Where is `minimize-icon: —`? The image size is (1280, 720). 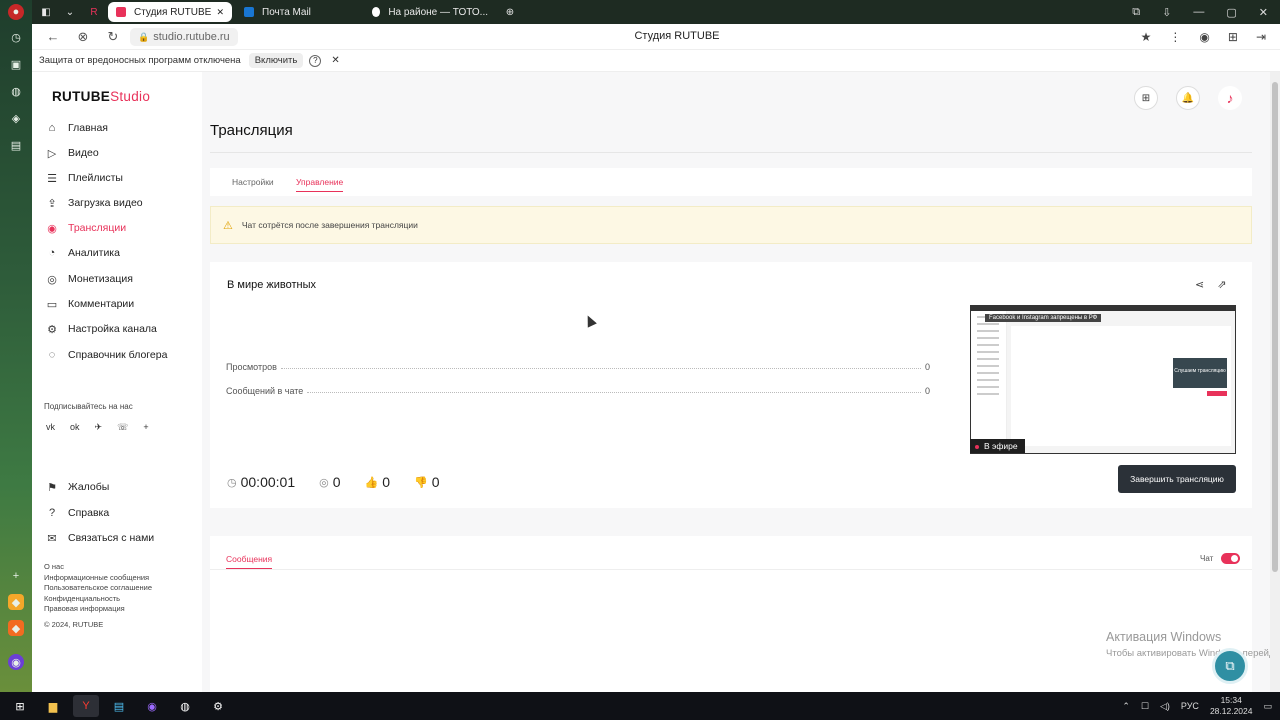
minimize-icon: — is located at coordinates (1198, 12).